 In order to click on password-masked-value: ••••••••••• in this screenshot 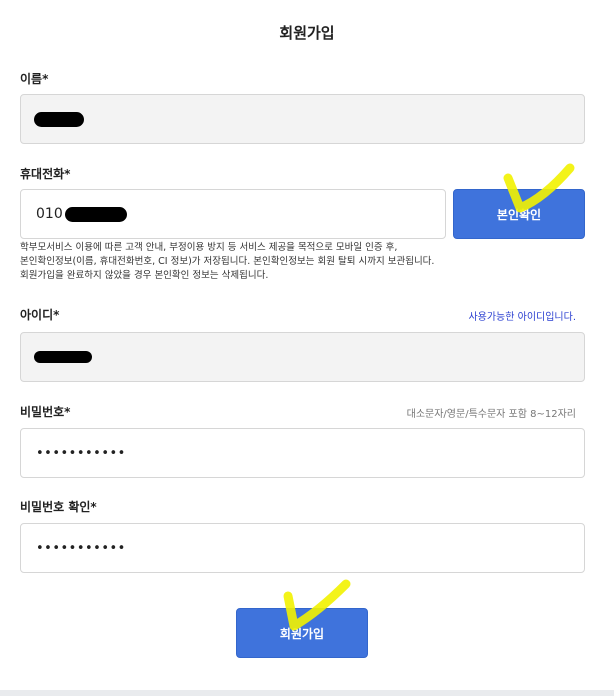, I will do `click(81, 453)`.